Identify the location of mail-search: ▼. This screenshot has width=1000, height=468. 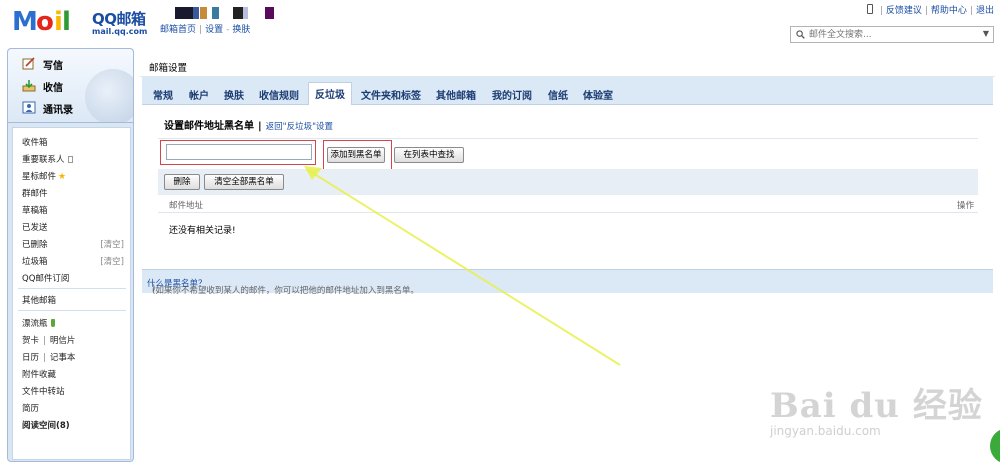
(892, 34).